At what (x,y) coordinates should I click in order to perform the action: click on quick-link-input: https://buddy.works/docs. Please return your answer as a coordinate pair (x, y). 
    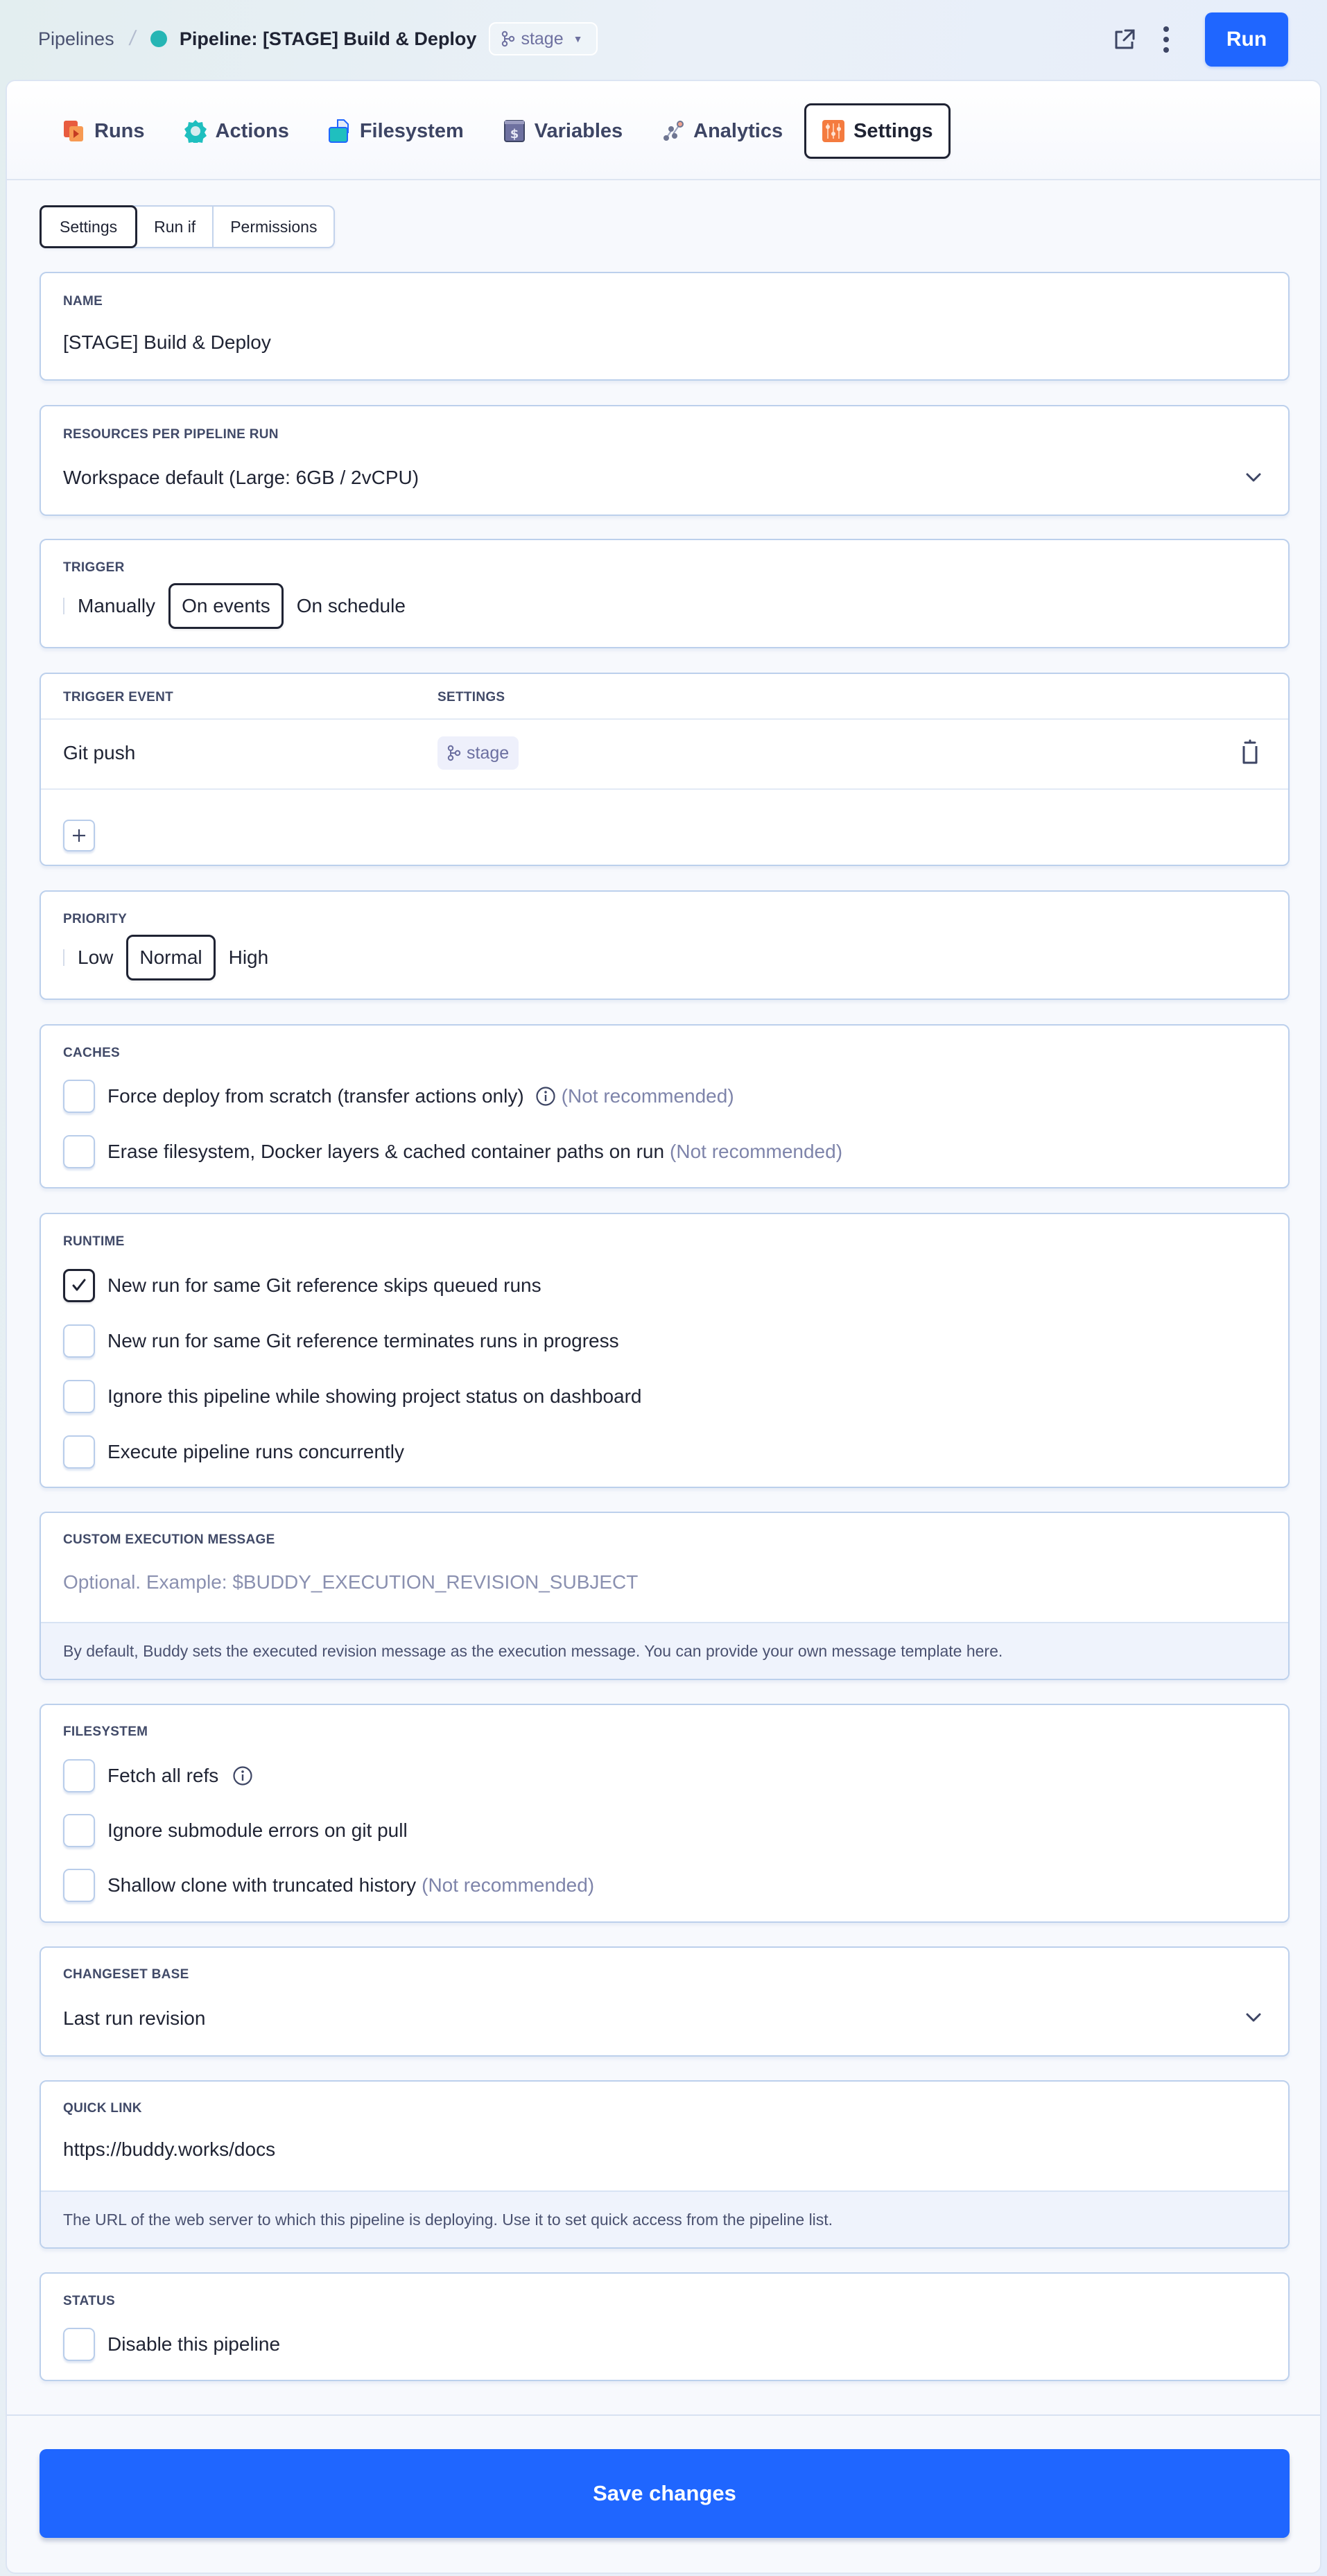
    Looking at the image, I should click on (169, 2149).